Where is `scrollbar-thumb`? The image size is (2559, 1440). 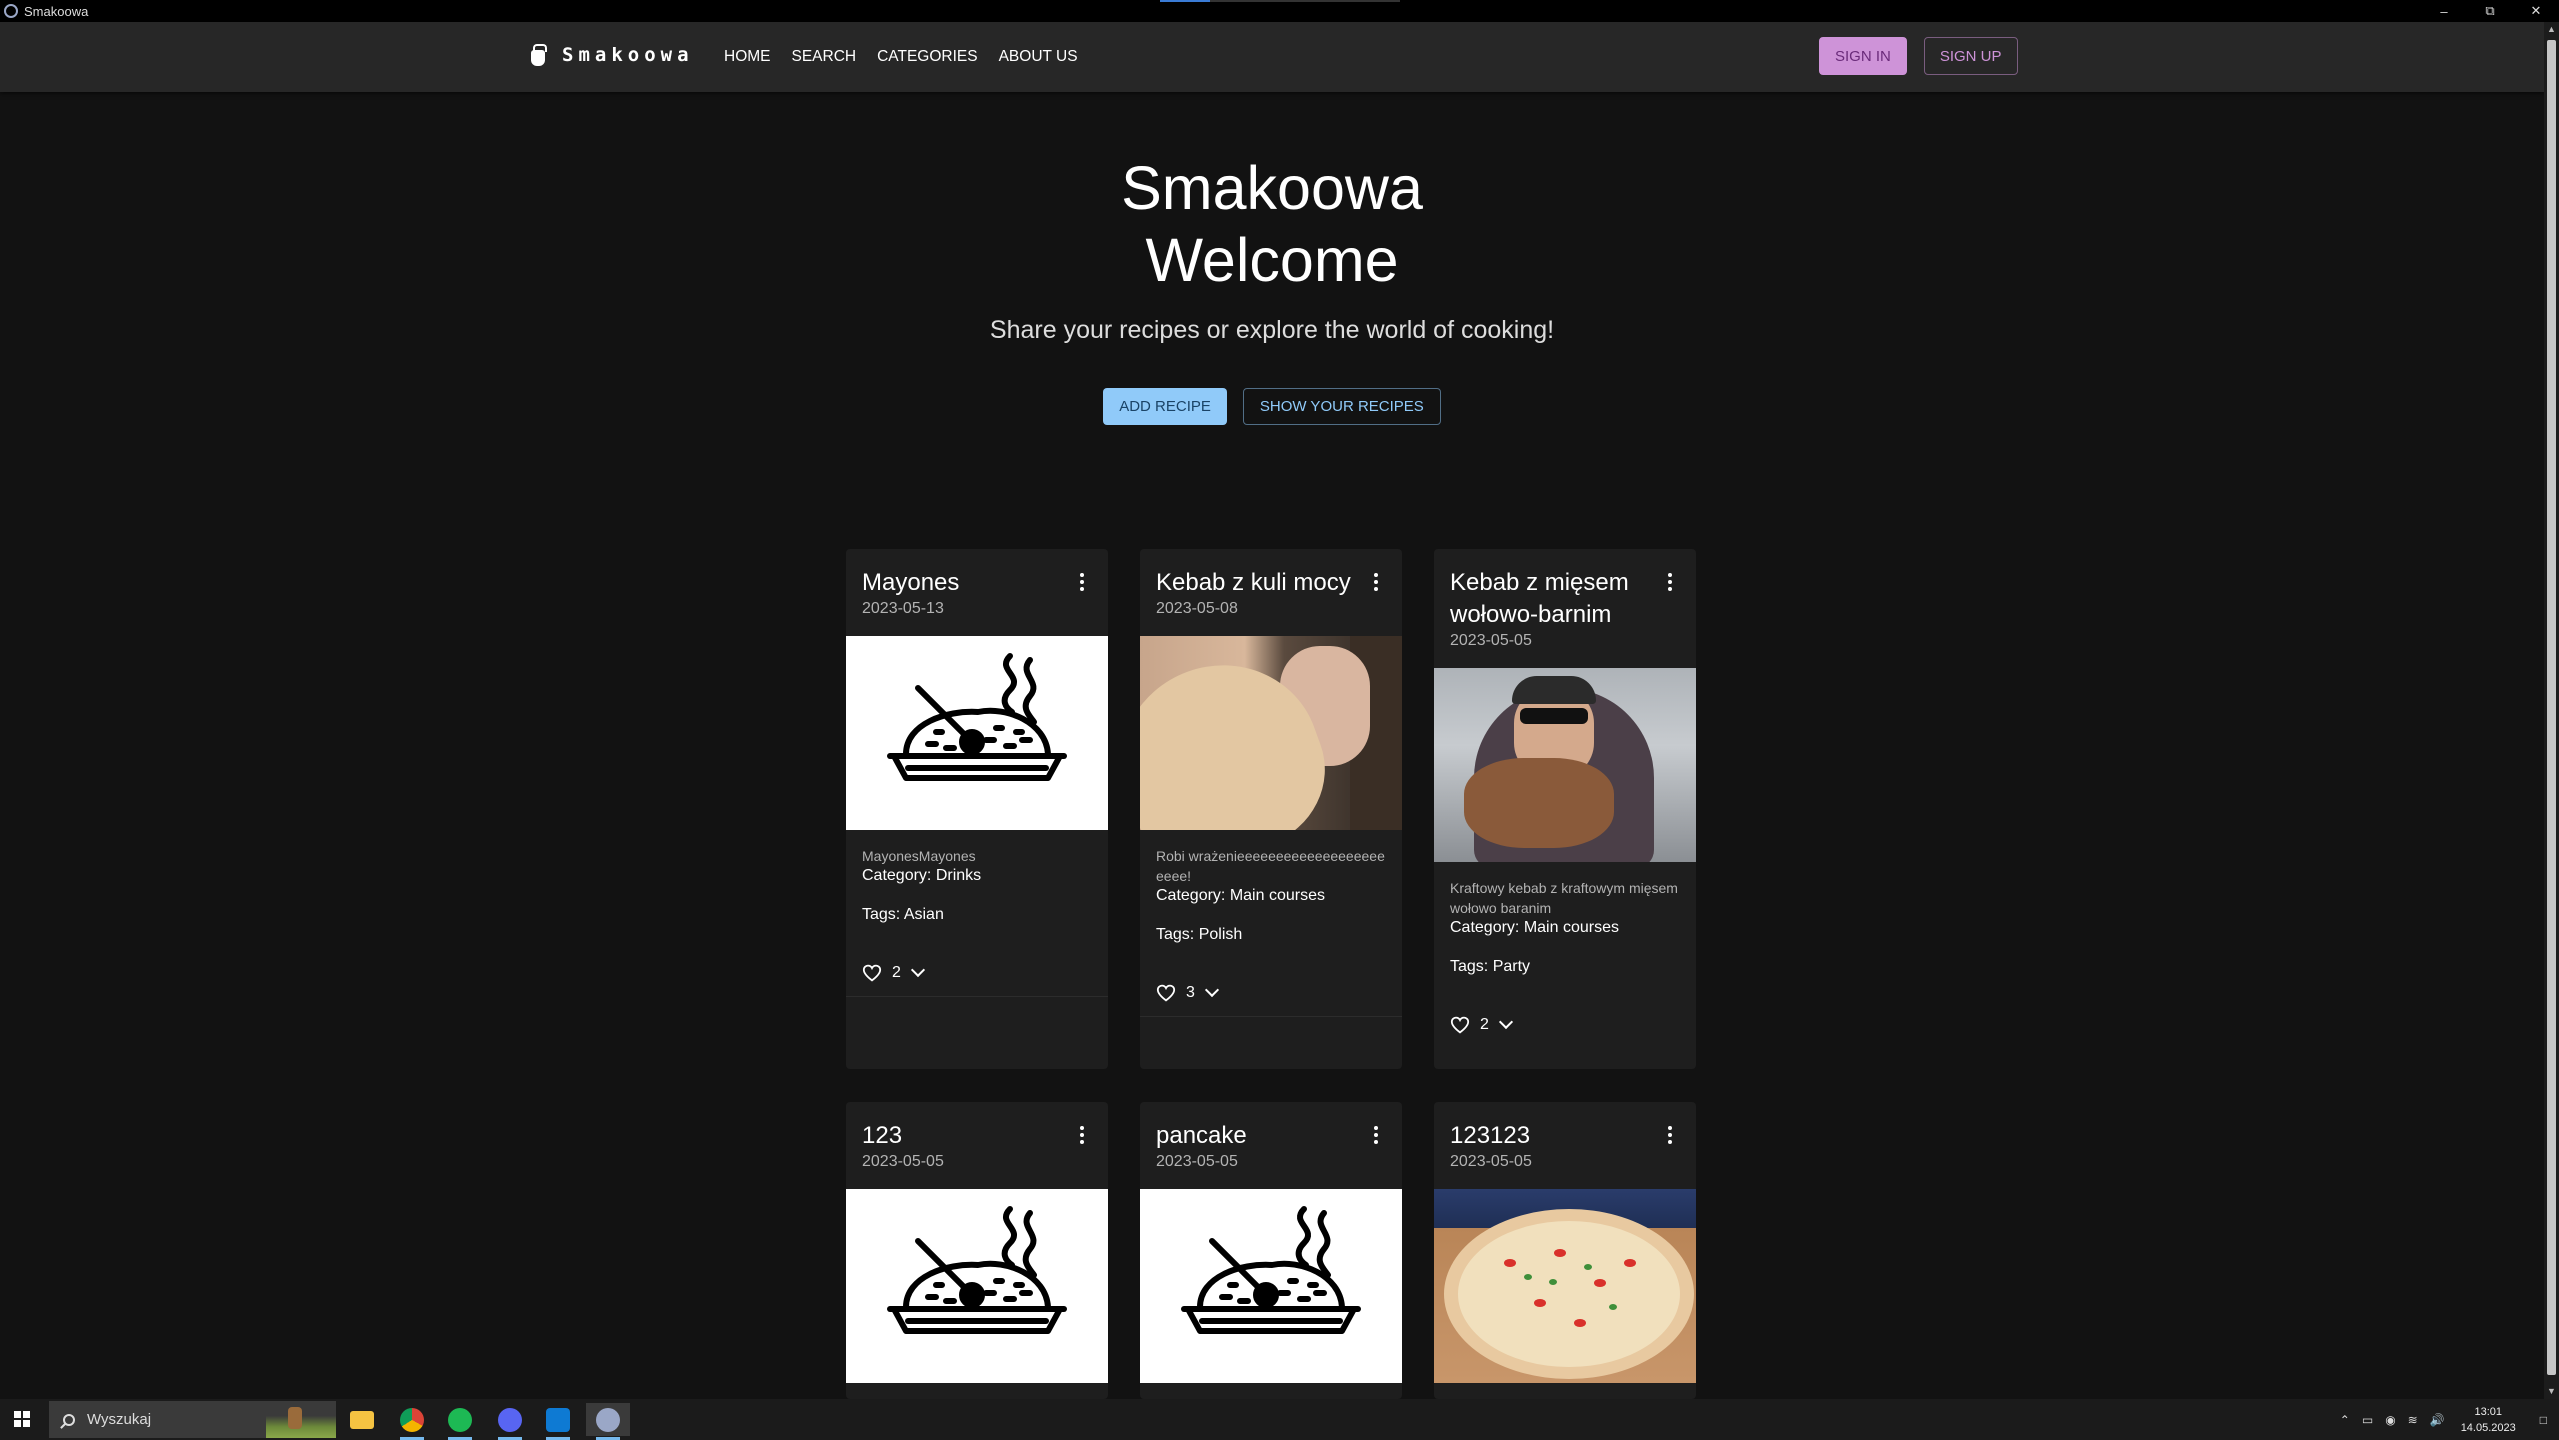 scrollbar-thumb is located at coordinates (2551, 707).